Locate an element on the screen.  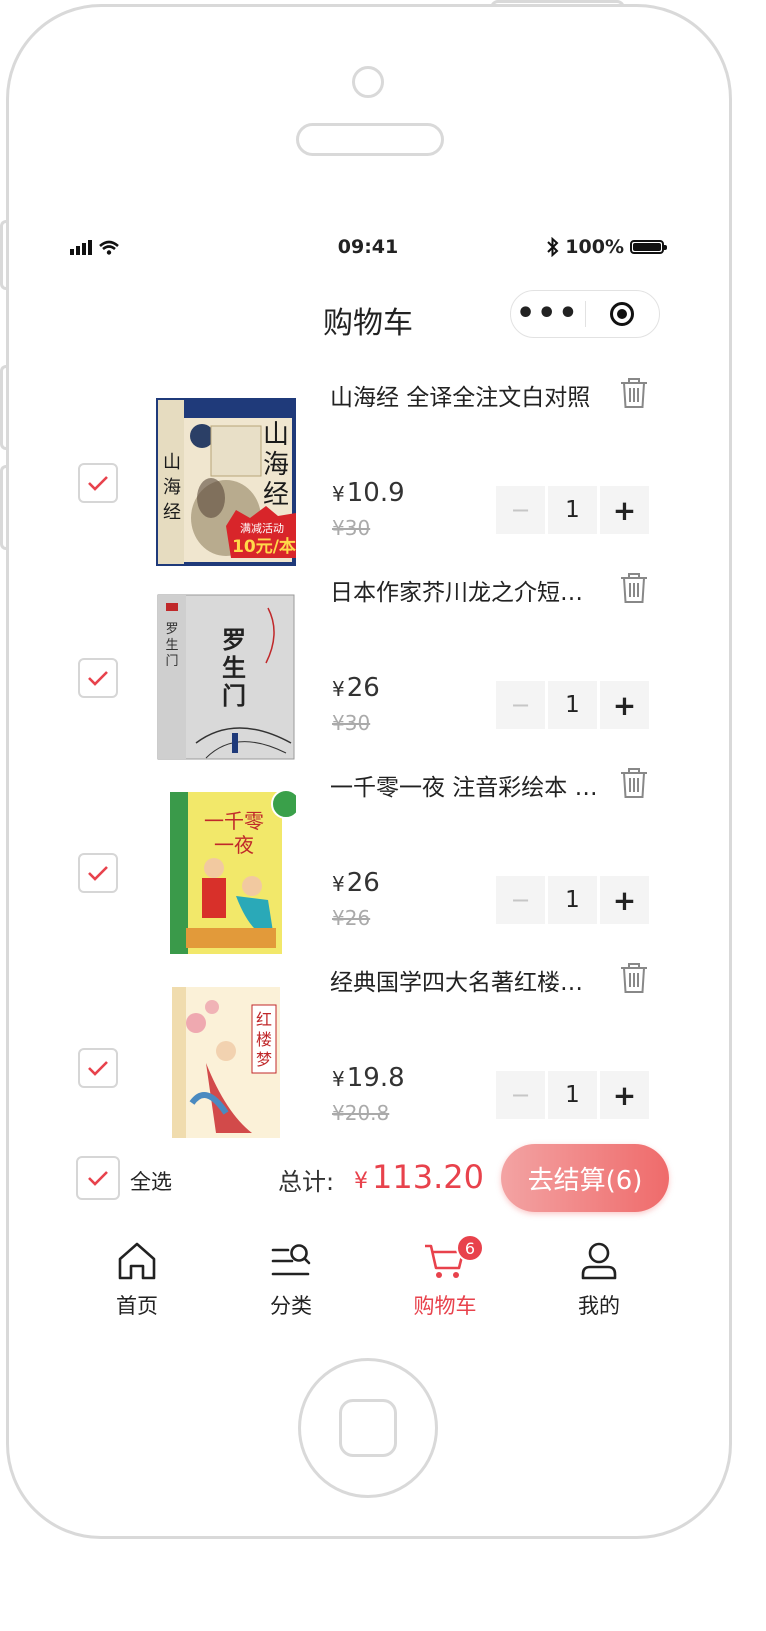
promo-text: 10元/本 is located at coordinates (264, 546).